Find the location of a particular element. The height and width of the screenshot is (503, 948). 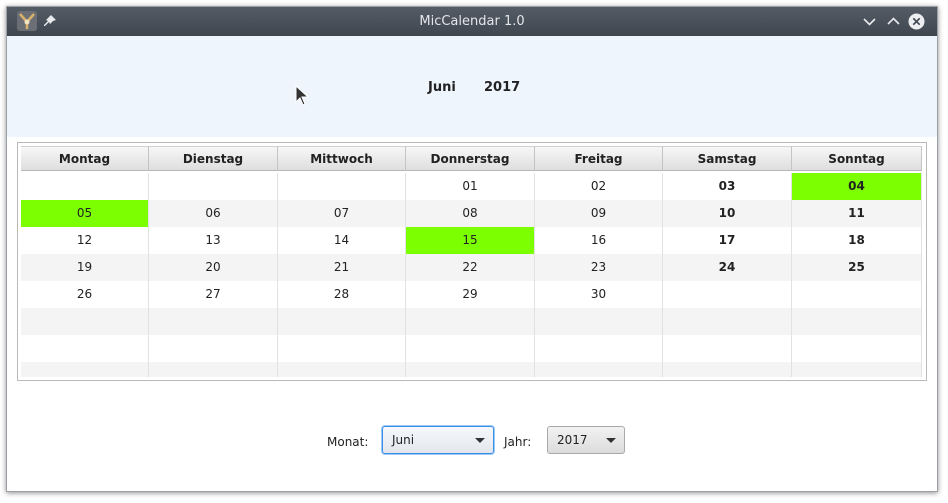

month-select: Juni is located at coordinates (438, 440).